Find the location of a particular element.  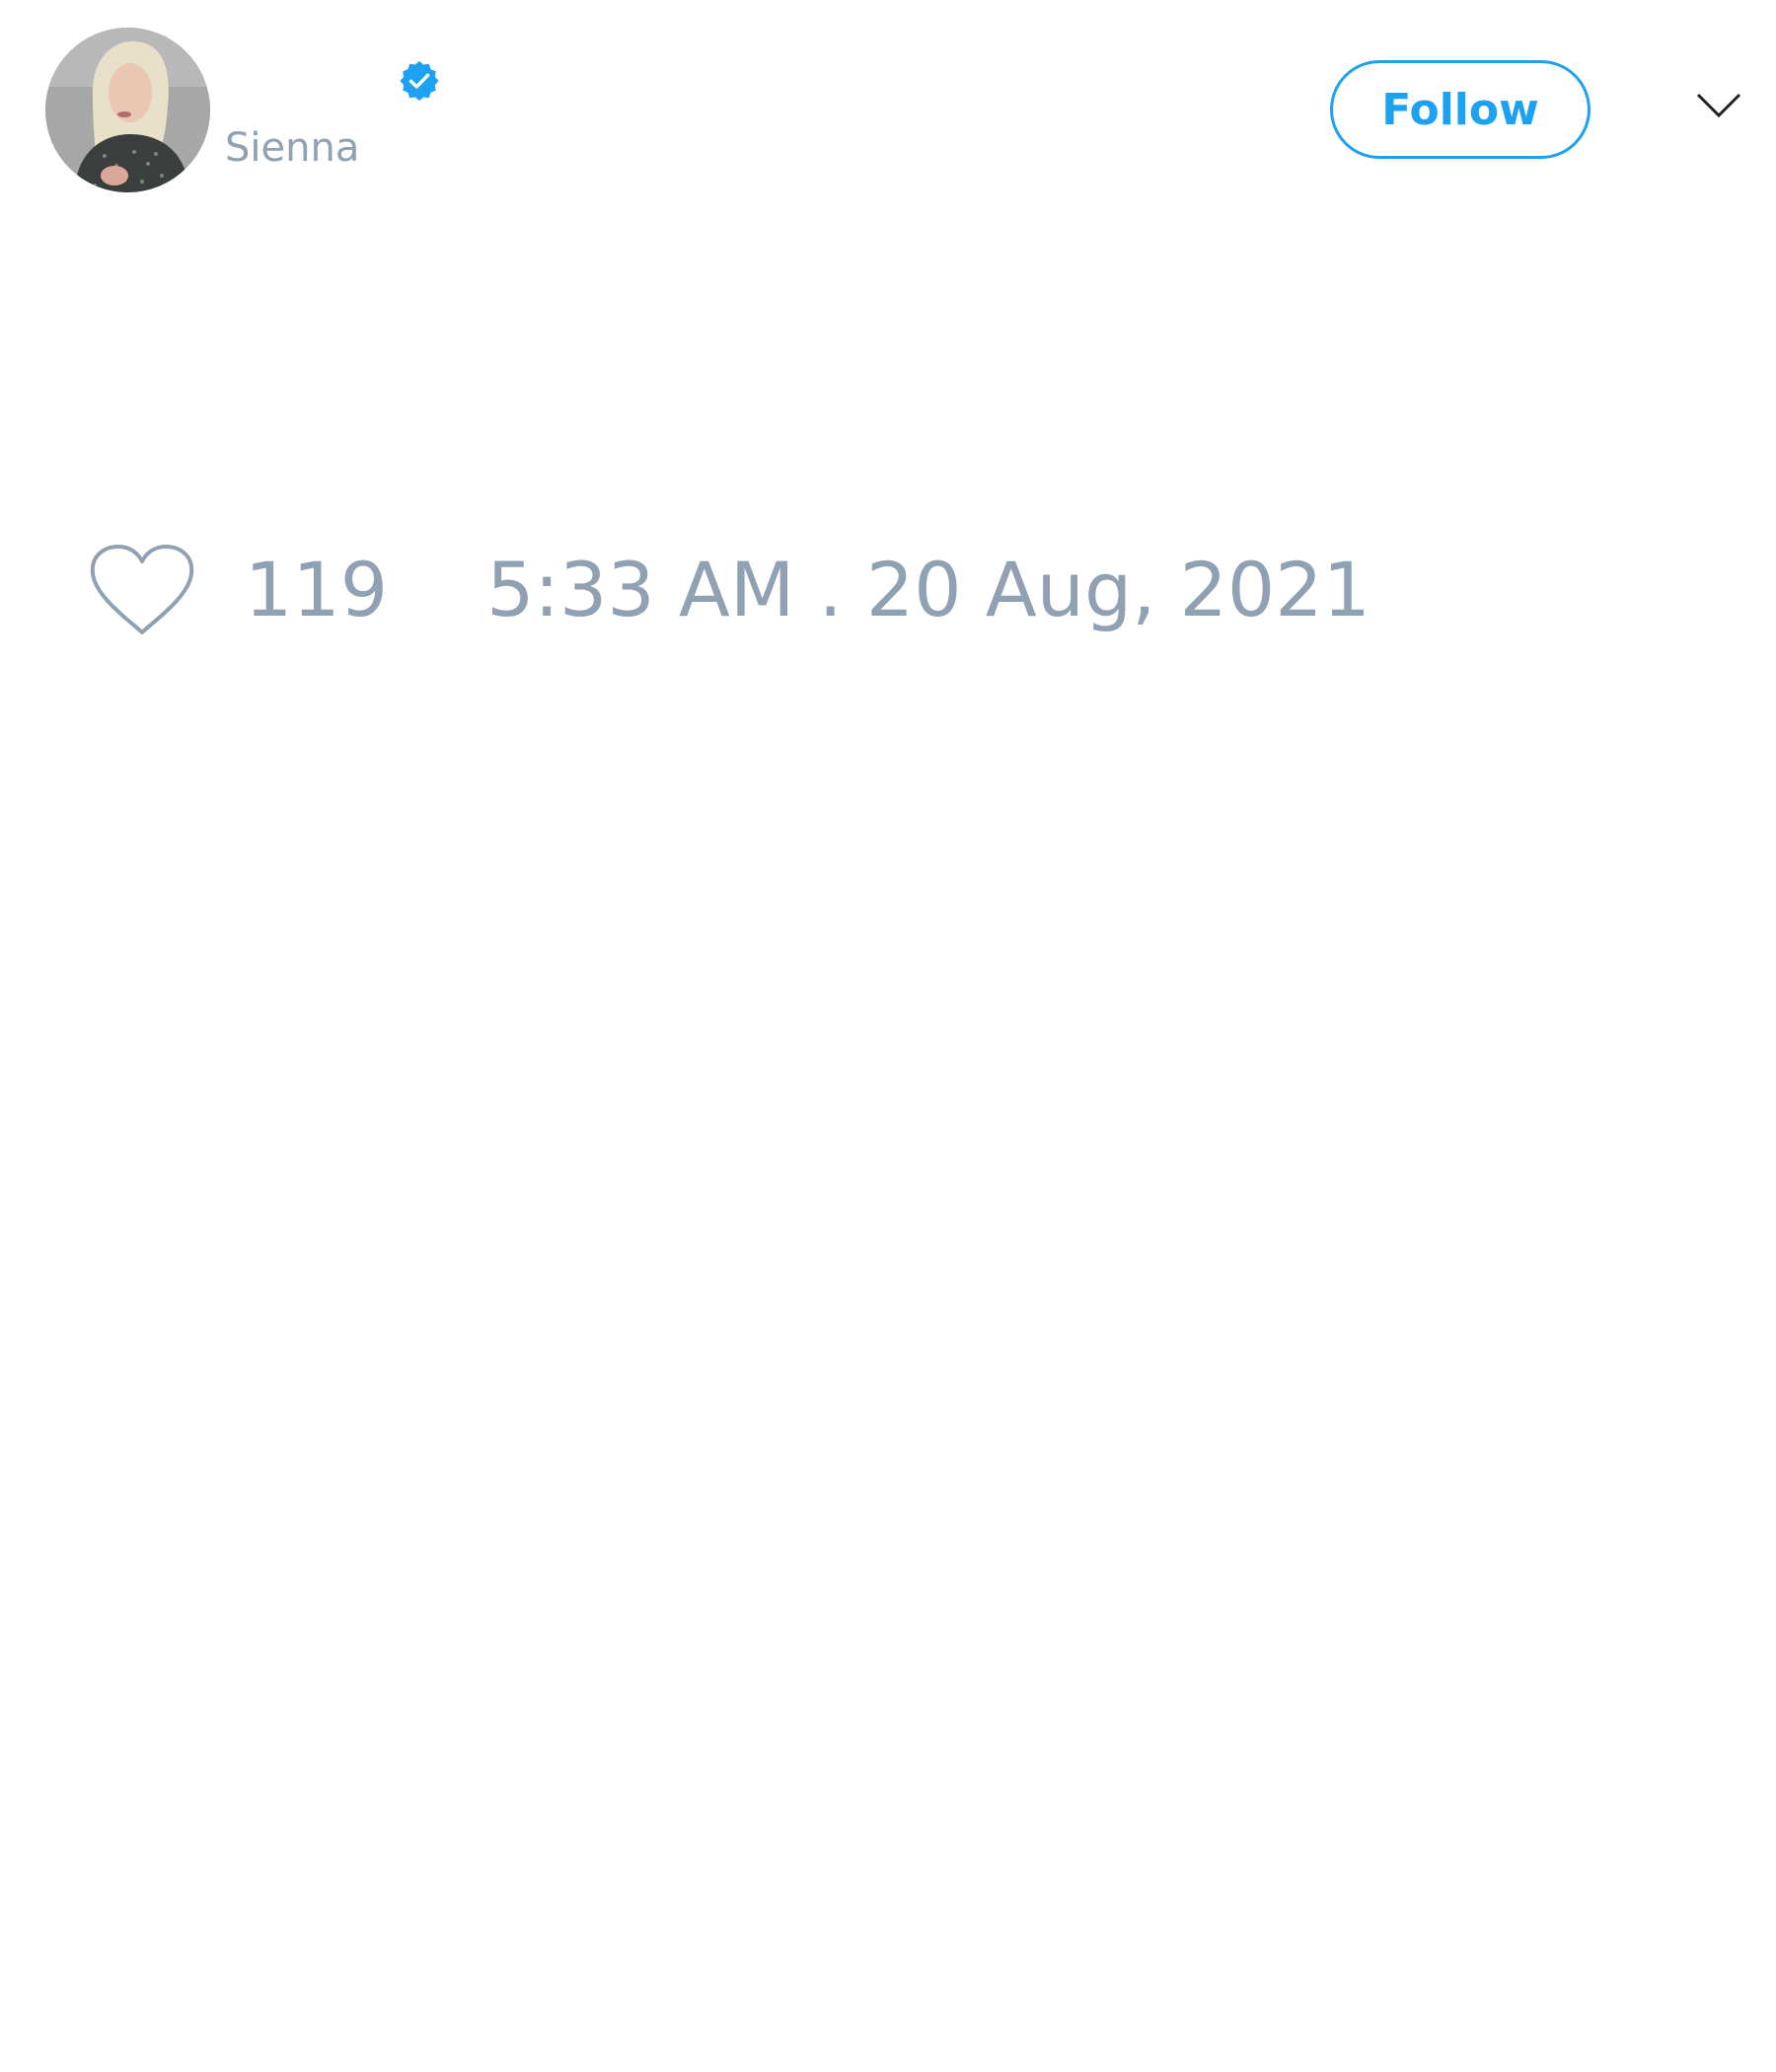

user-handle: Sienna is located at coordinates (292, 148).